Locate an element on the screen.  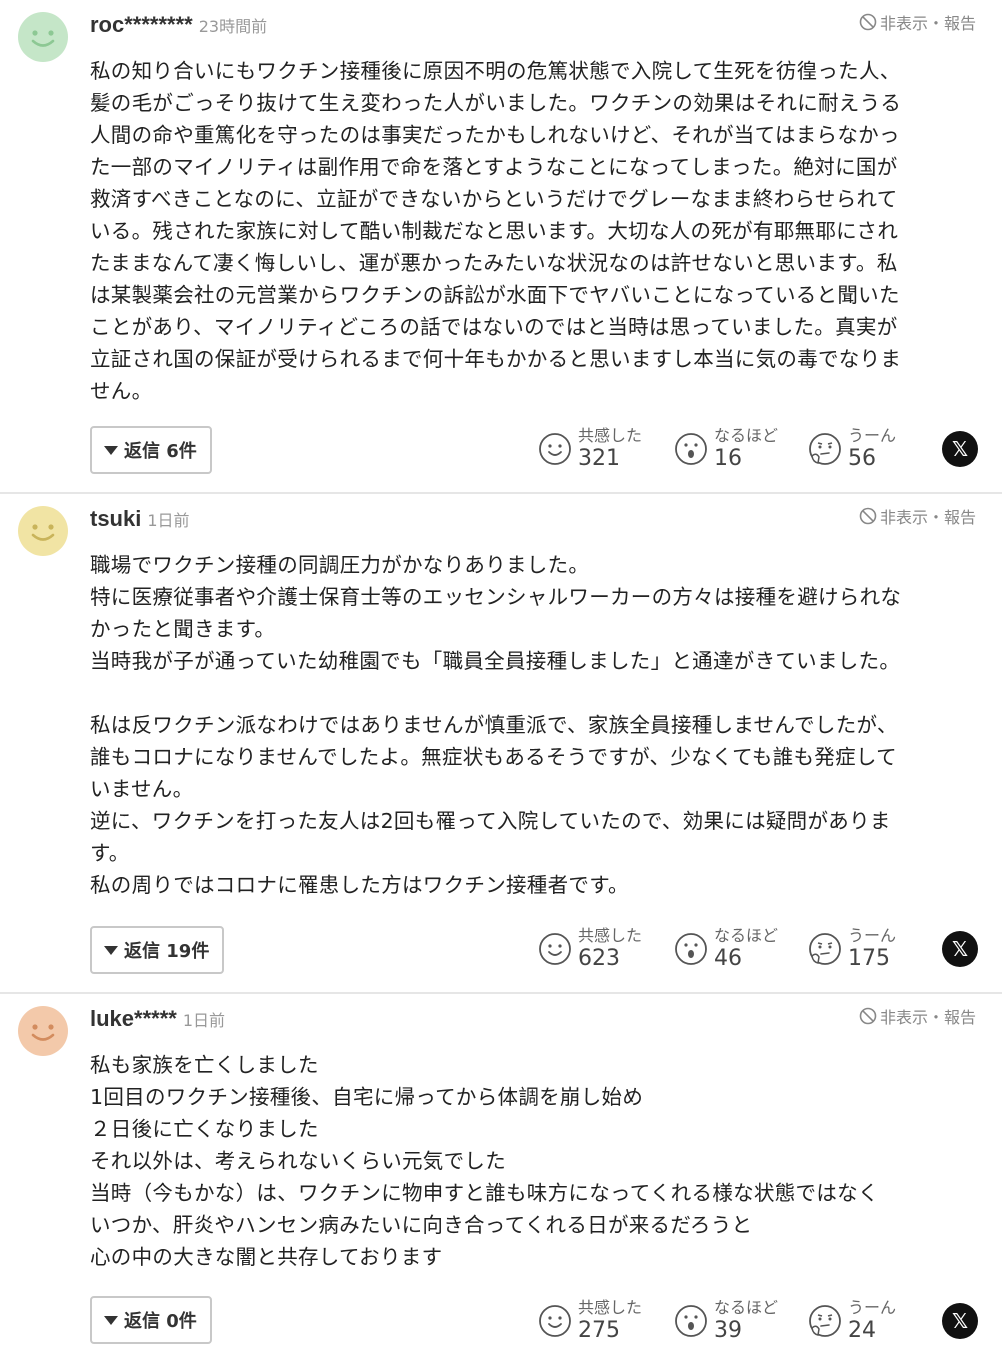
comment-line: それ以外は、考えられないくらい元気でした is located at coordinates (298, 1161).